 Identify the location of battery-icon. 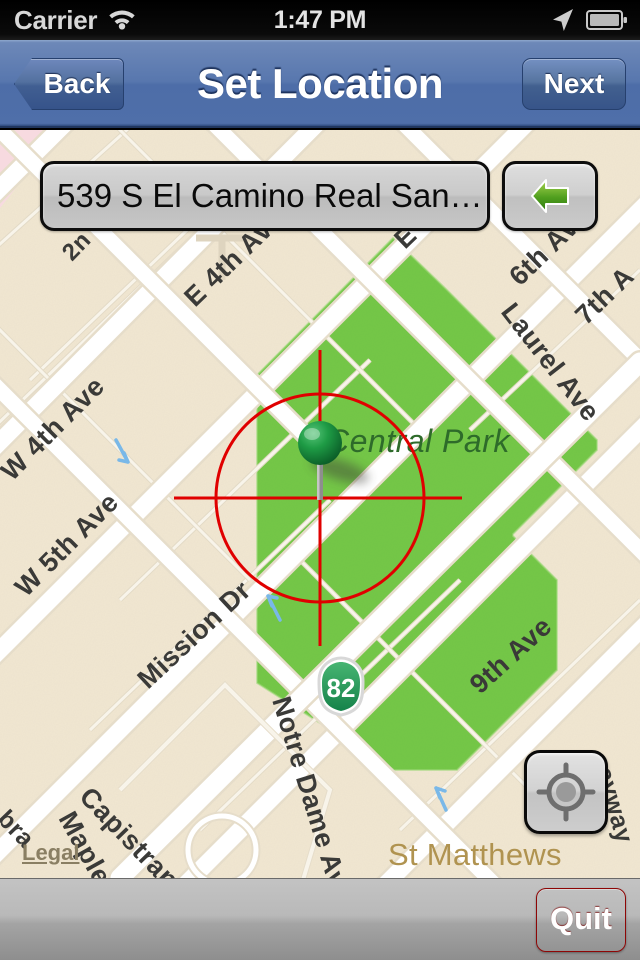
(607, 20).